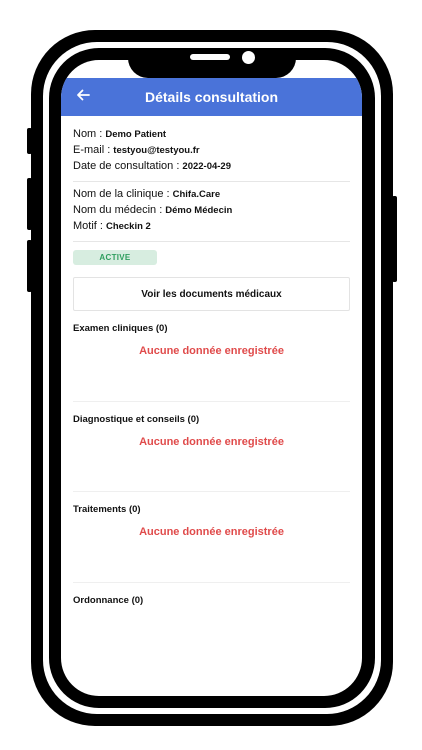 The height and width of the screenshot is (750, 422). I want to click on clinic-name-value: Chifa.Care, so click(196, 194).